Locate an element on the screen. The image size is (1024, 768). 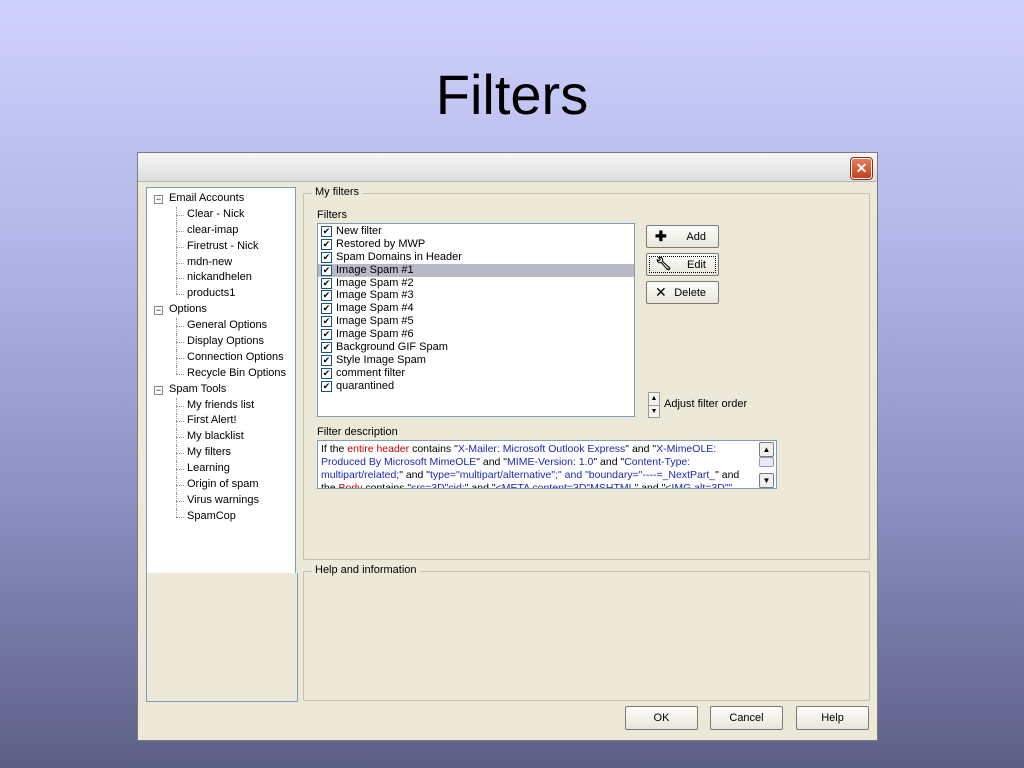
tree-item: mdn-new is located at coordinates (221, 262).